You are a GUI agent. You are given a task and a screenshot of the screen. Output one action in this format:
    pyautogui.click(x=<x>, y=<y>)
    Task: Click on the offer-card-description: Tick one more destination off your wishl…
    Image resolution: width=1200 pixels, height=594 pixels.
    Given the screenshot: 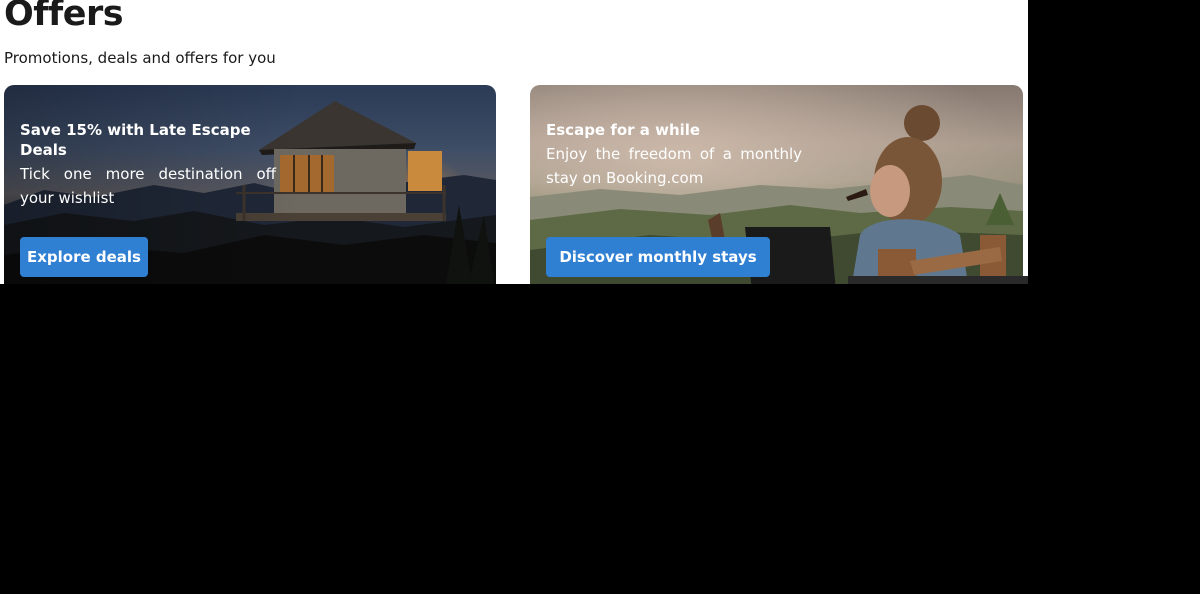 What is the action you would take?
    pyautogui.click(x=148, y=186)
    